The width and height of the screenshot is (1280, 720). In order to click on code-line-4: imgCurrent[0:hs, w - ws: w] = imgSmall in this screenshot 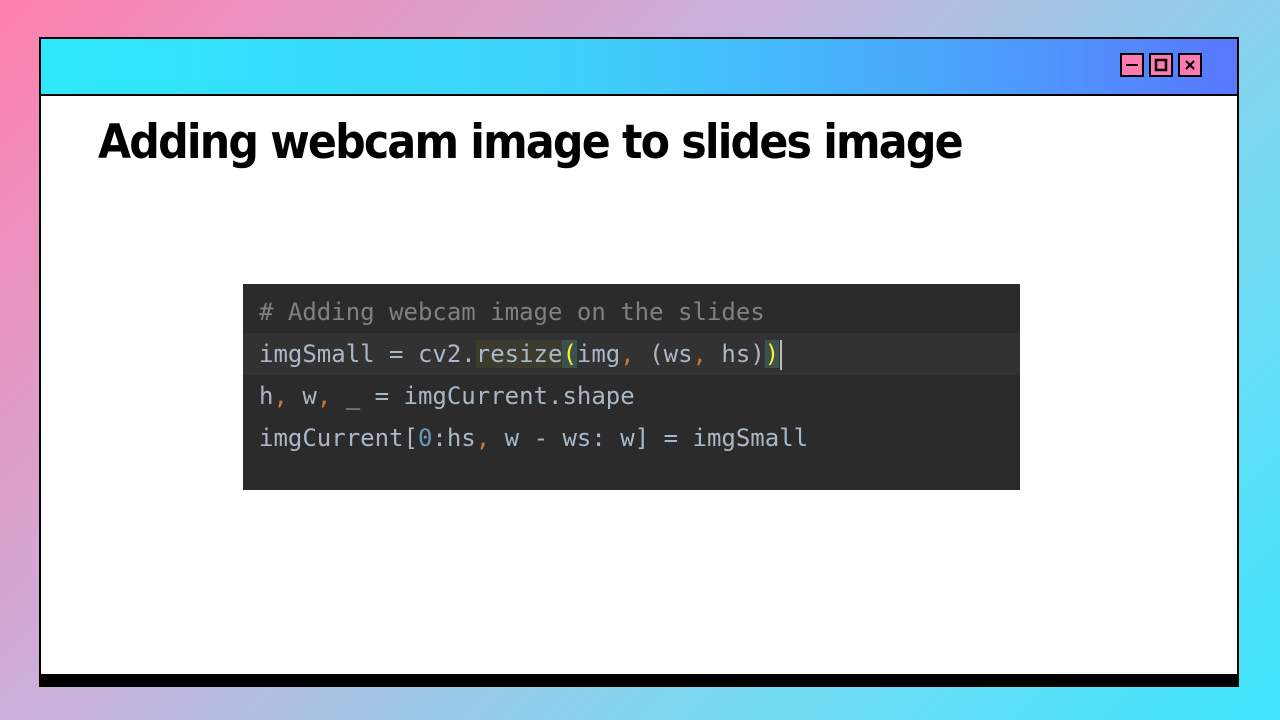, I will do `click(631, 438)`.